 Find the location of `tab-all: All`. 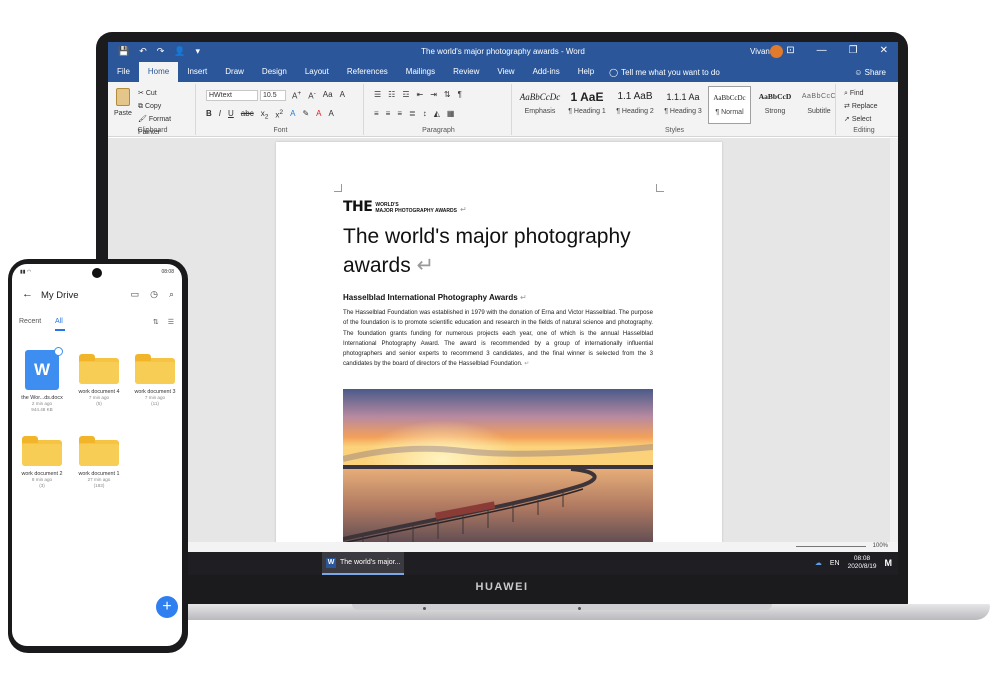

tab-all: All is located at coordinates (59, 321).